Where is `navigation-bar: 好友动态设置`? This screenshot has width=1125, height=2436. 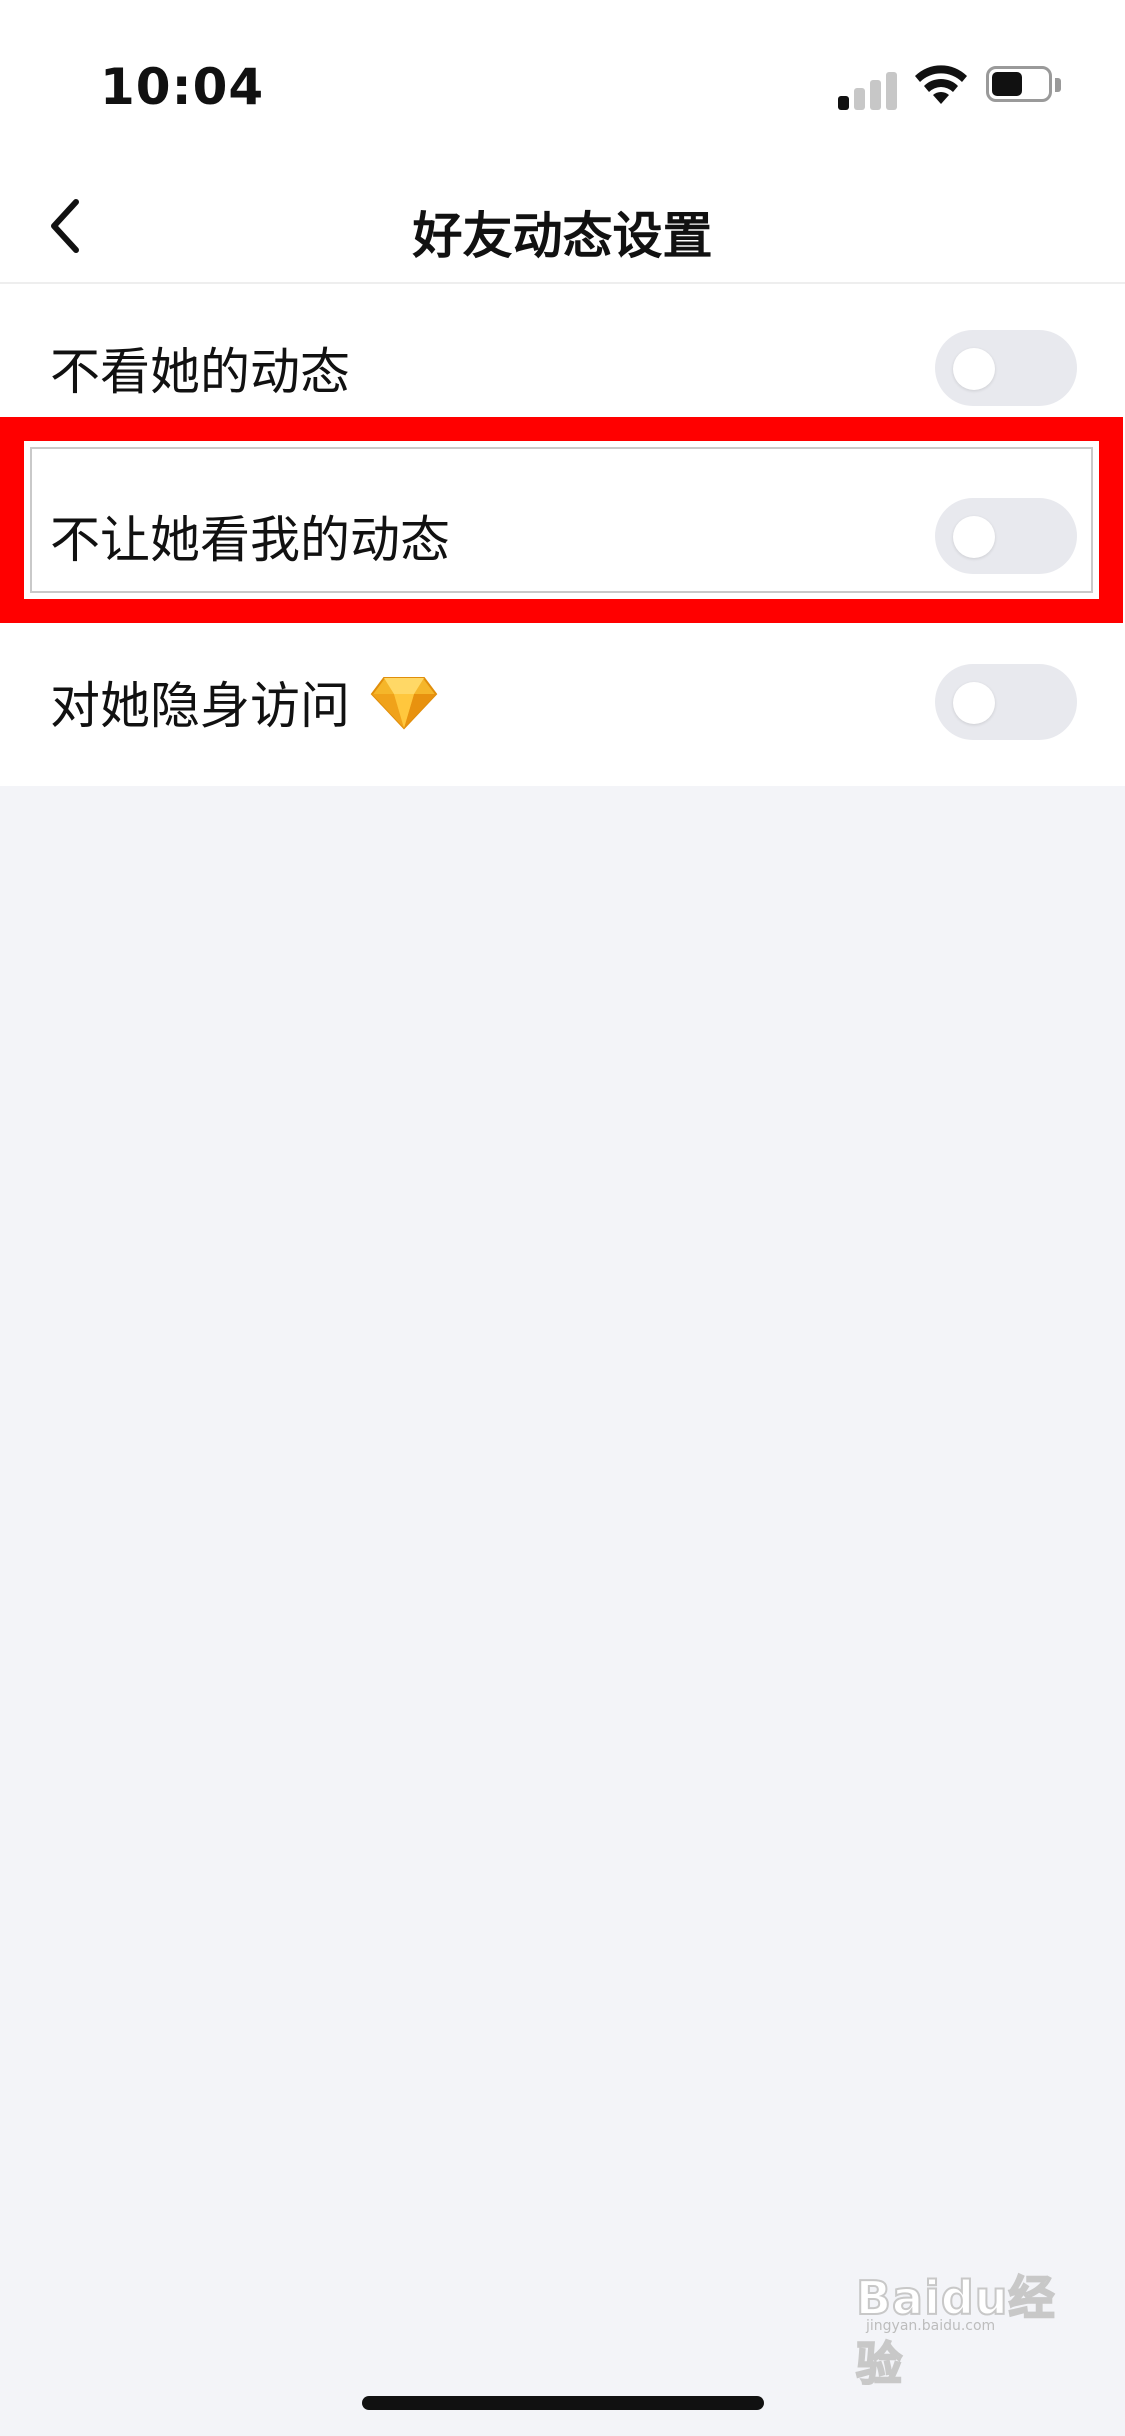 navigation-bar: 好友动态设置 is located at coordinates (562, 227).